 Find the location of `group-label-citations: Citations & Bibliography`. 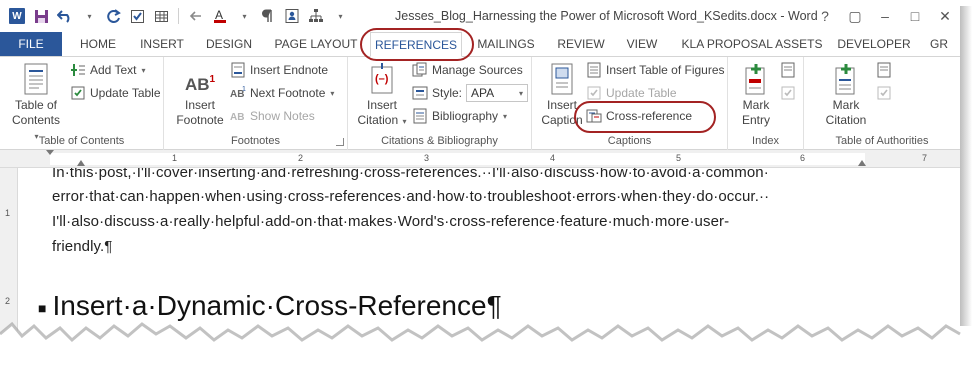

group-label-citations: Citations & Bibliography is located at coordinates (439, 141).